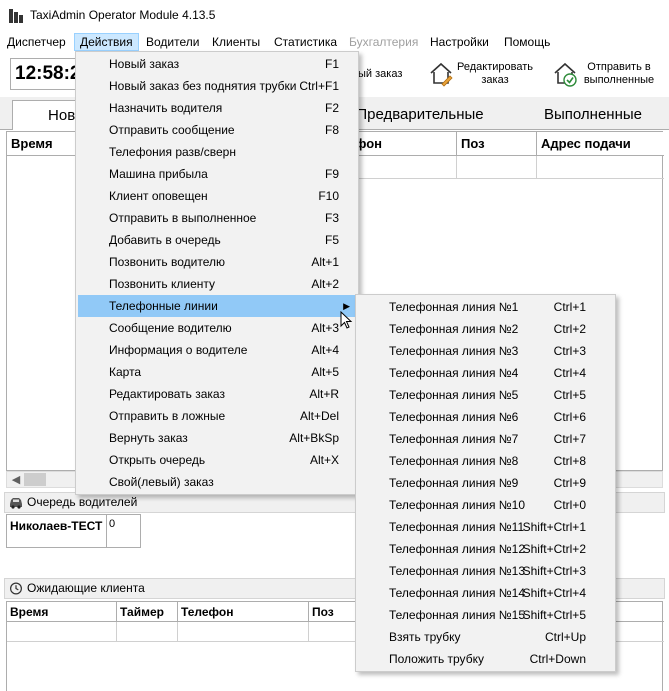 The image size is (669, 691). I want to click on actions-menu-item: Отправить сообщение F8, so click(217, 130).